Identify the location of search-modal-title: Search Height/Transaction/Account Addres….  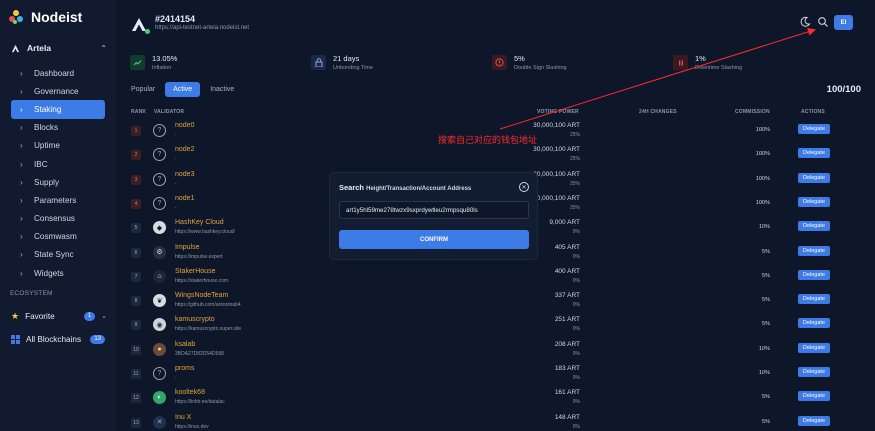
(405, 187).